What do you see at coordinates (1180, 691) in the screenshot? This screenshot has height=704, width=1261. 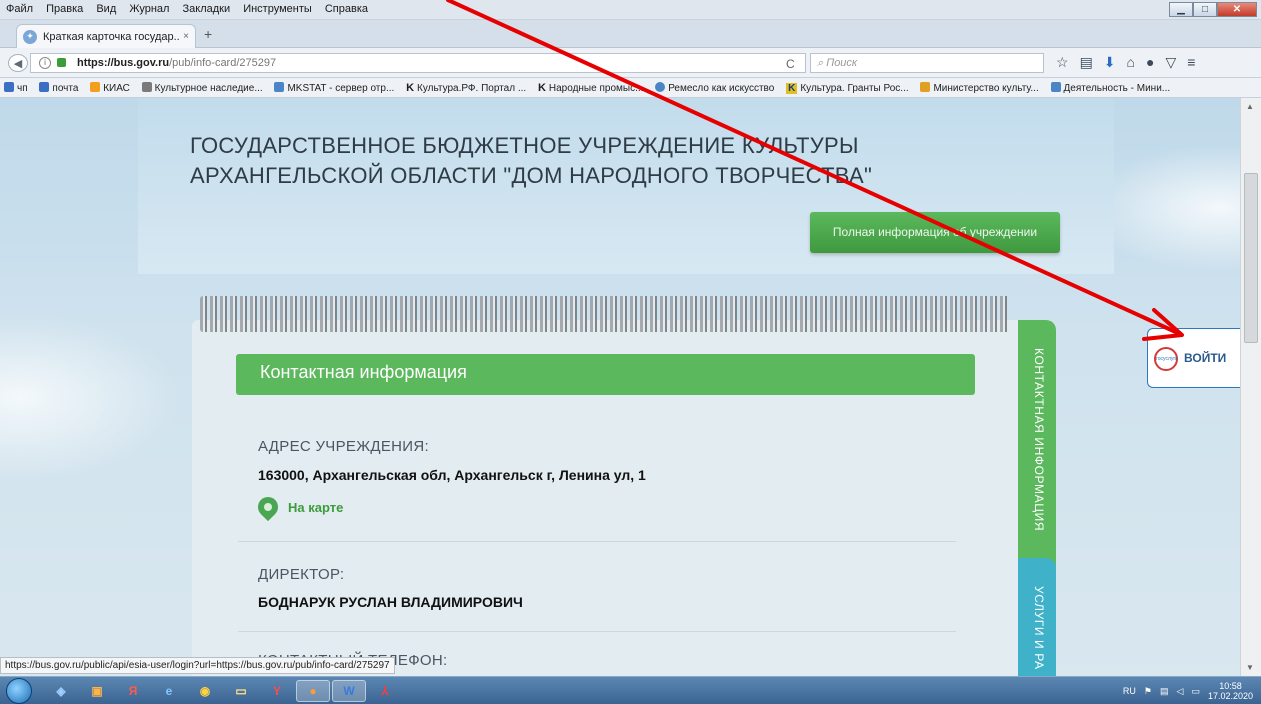 I see `volume-icon: ◁` at bounding box center [1180, 691].